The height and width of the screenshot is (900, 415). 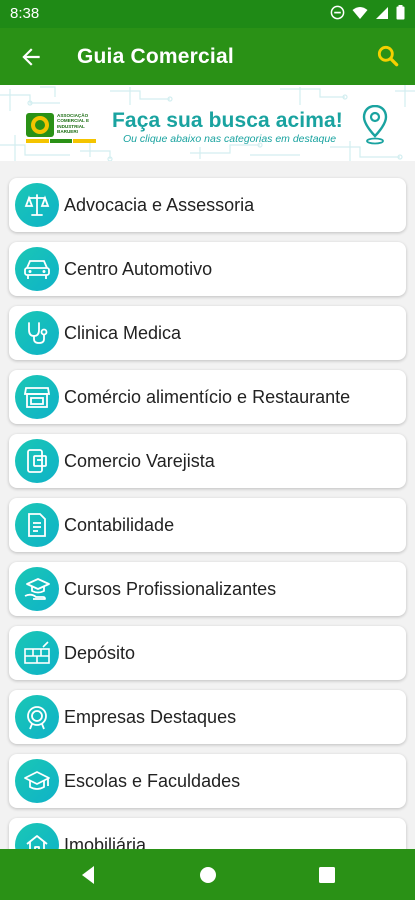 What do you see at coordinates (207, 653) in the screenshot?
I see `category-item: Depósito` at bounding box center [207, 653].